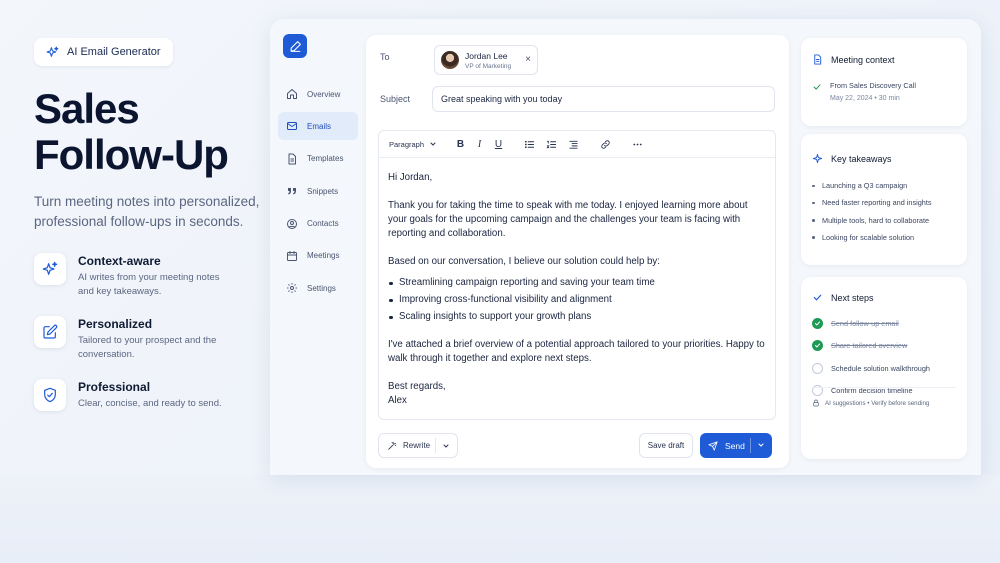 The height and width of the screenshot is (563, 1000). I want to click on formatting-toolbar: Paragraph B I U, so click(577, 144).